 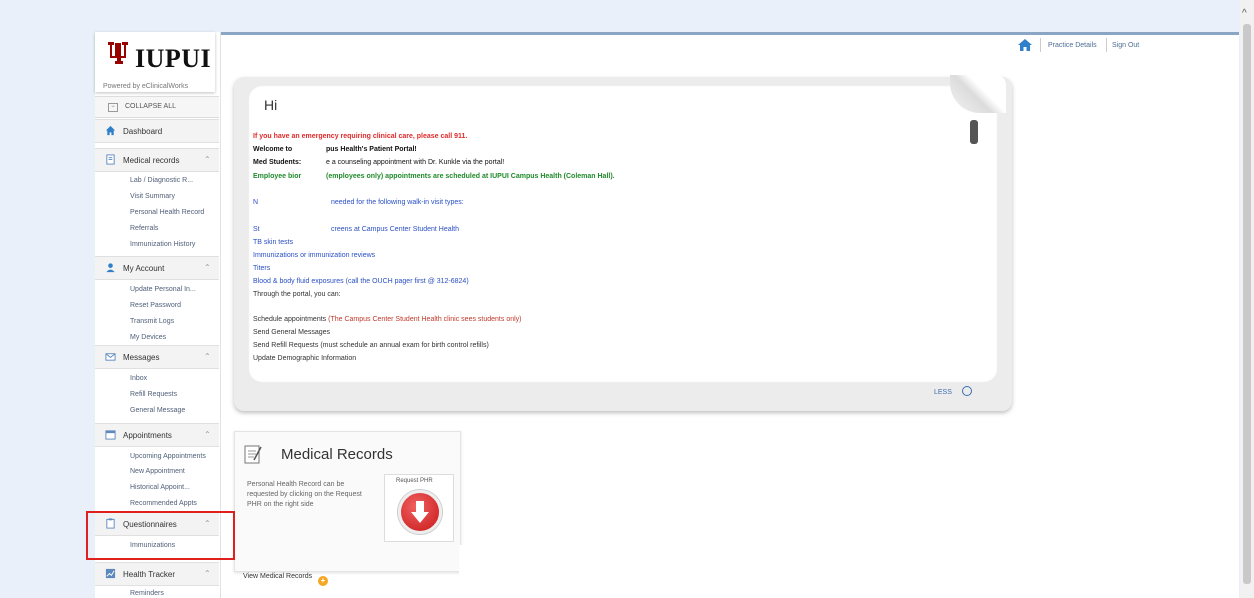 I want to click on sidebar-section-my-account: My Account ⌃, so click(x=157, y=268).